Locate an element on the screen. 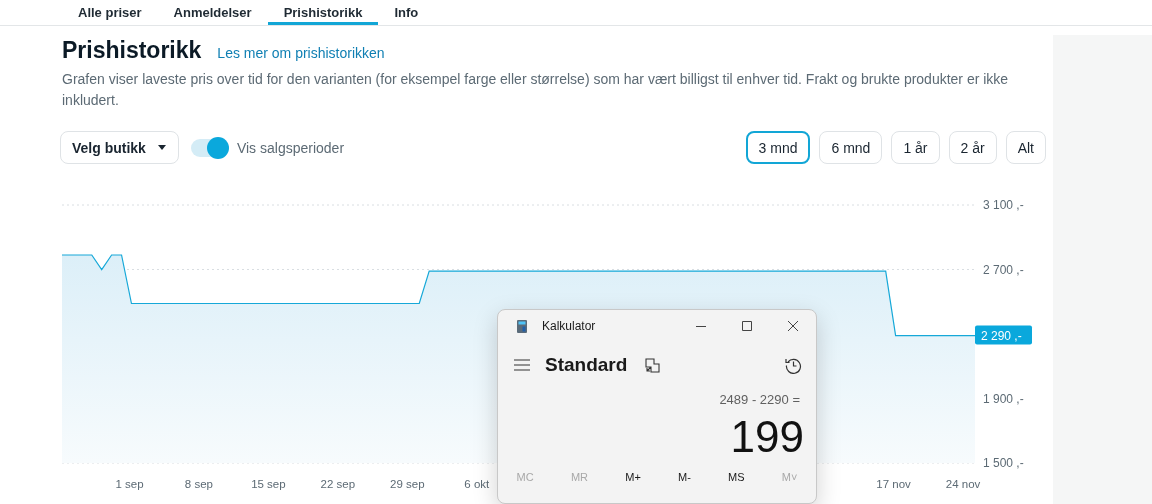  history-icon is located at coordinates (793, 365).